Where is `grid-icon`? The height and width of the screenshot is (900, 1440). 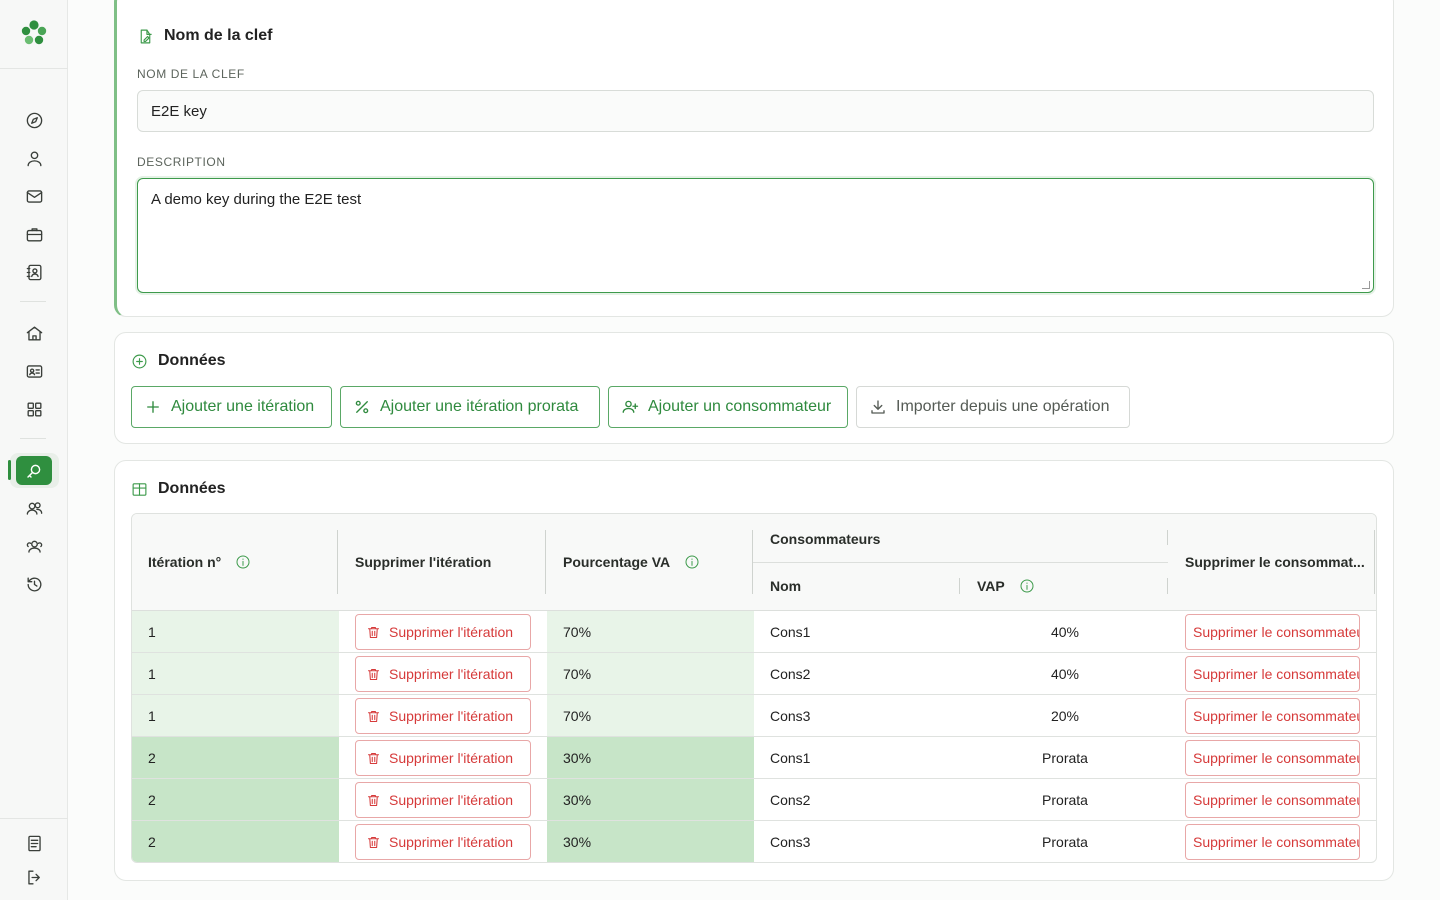
grid-icon is located at coordinates (34, 409).